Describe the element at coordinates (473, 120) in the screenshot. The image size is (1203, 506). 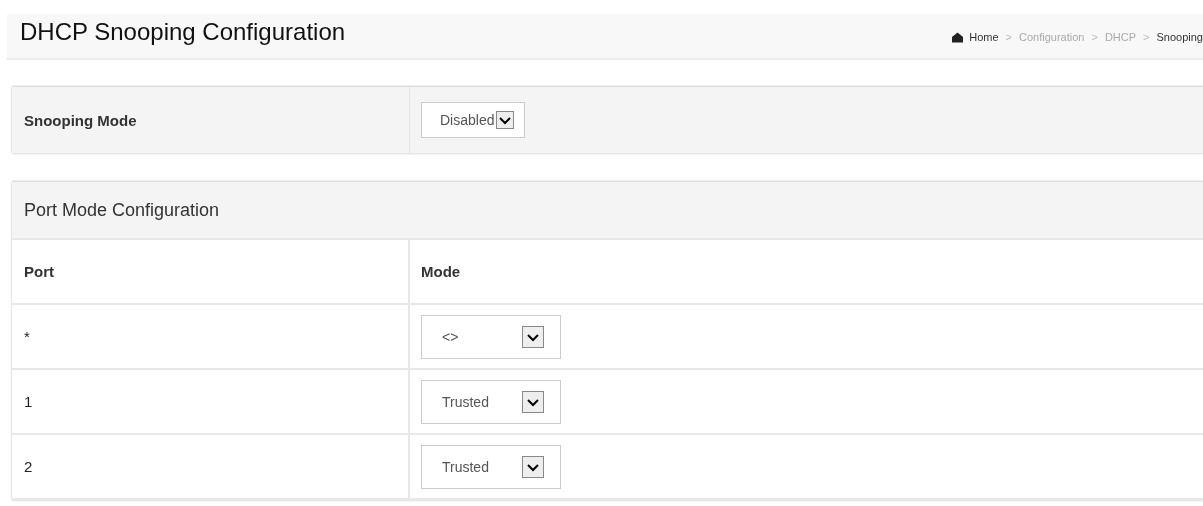
I see `snooping-mode-select: Disabled` at that location.